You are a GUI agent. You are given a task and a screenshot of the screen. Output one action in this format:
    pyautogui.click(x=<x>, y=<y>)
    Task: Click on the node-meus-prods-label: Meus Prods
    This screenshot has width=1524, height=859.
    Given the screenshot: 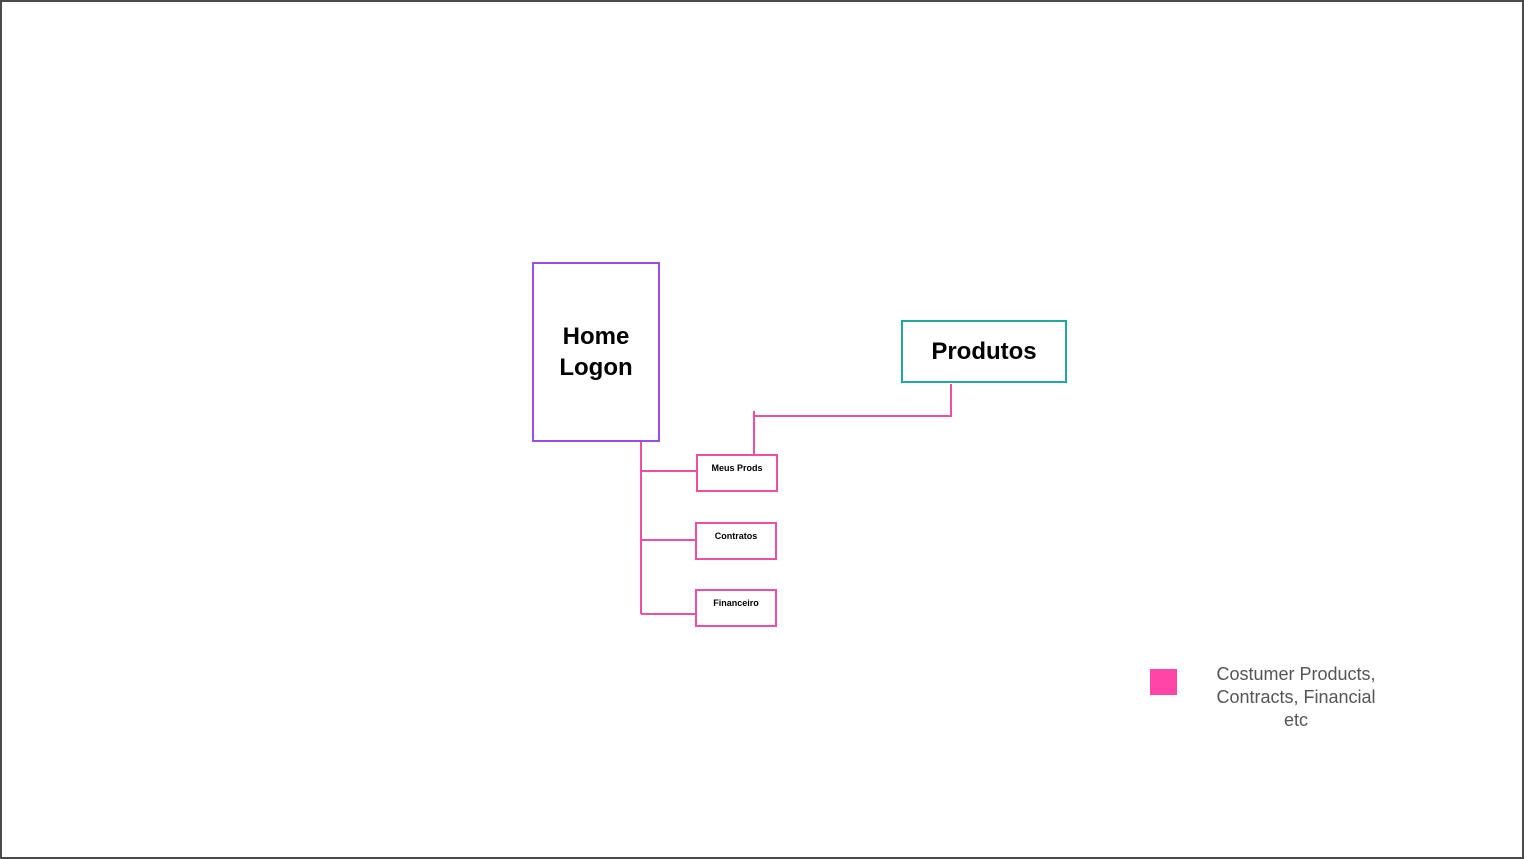 What is the action you would take?
    pyautogui.click(x=737, y=468)
    